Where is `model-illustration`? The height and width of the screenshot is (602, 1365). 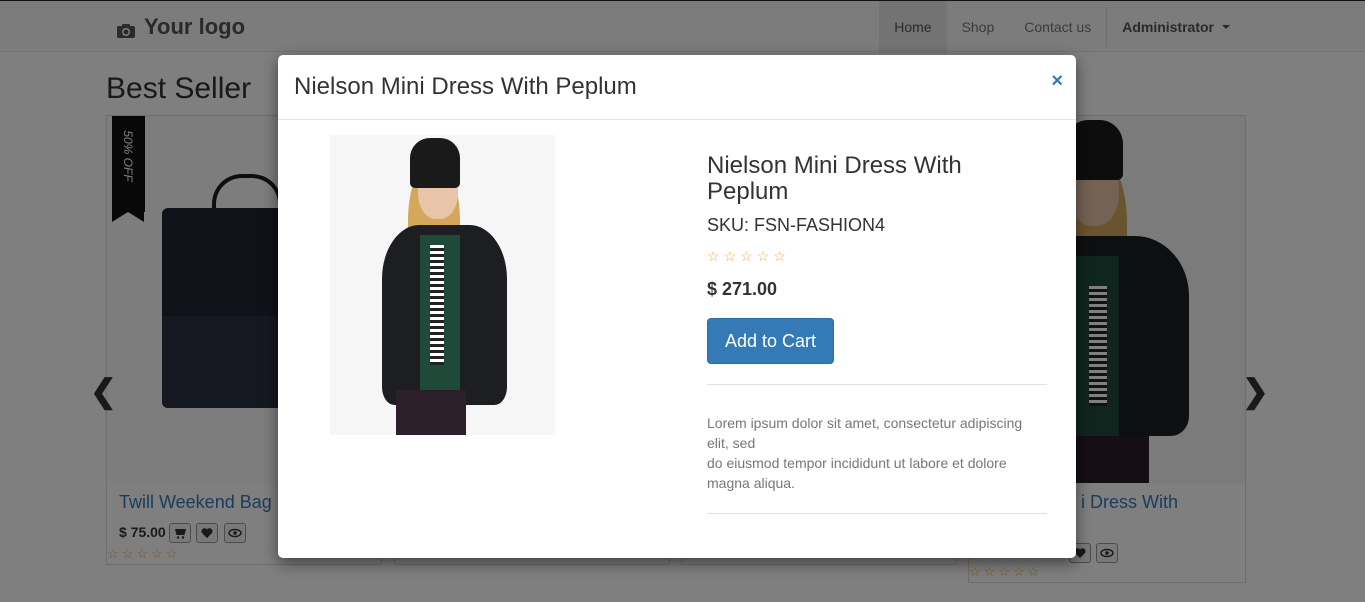 model-illustration is located at coordinates (442, 285).